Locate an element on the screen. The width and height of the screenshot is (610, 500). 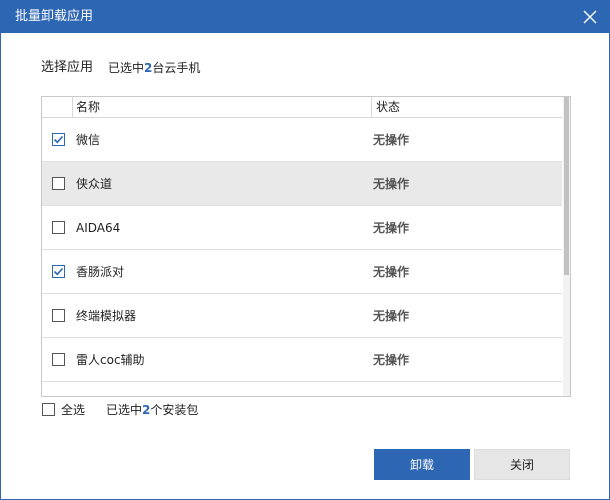
title-bar: 批量卸载应用 is located at coordinates (305, 17).